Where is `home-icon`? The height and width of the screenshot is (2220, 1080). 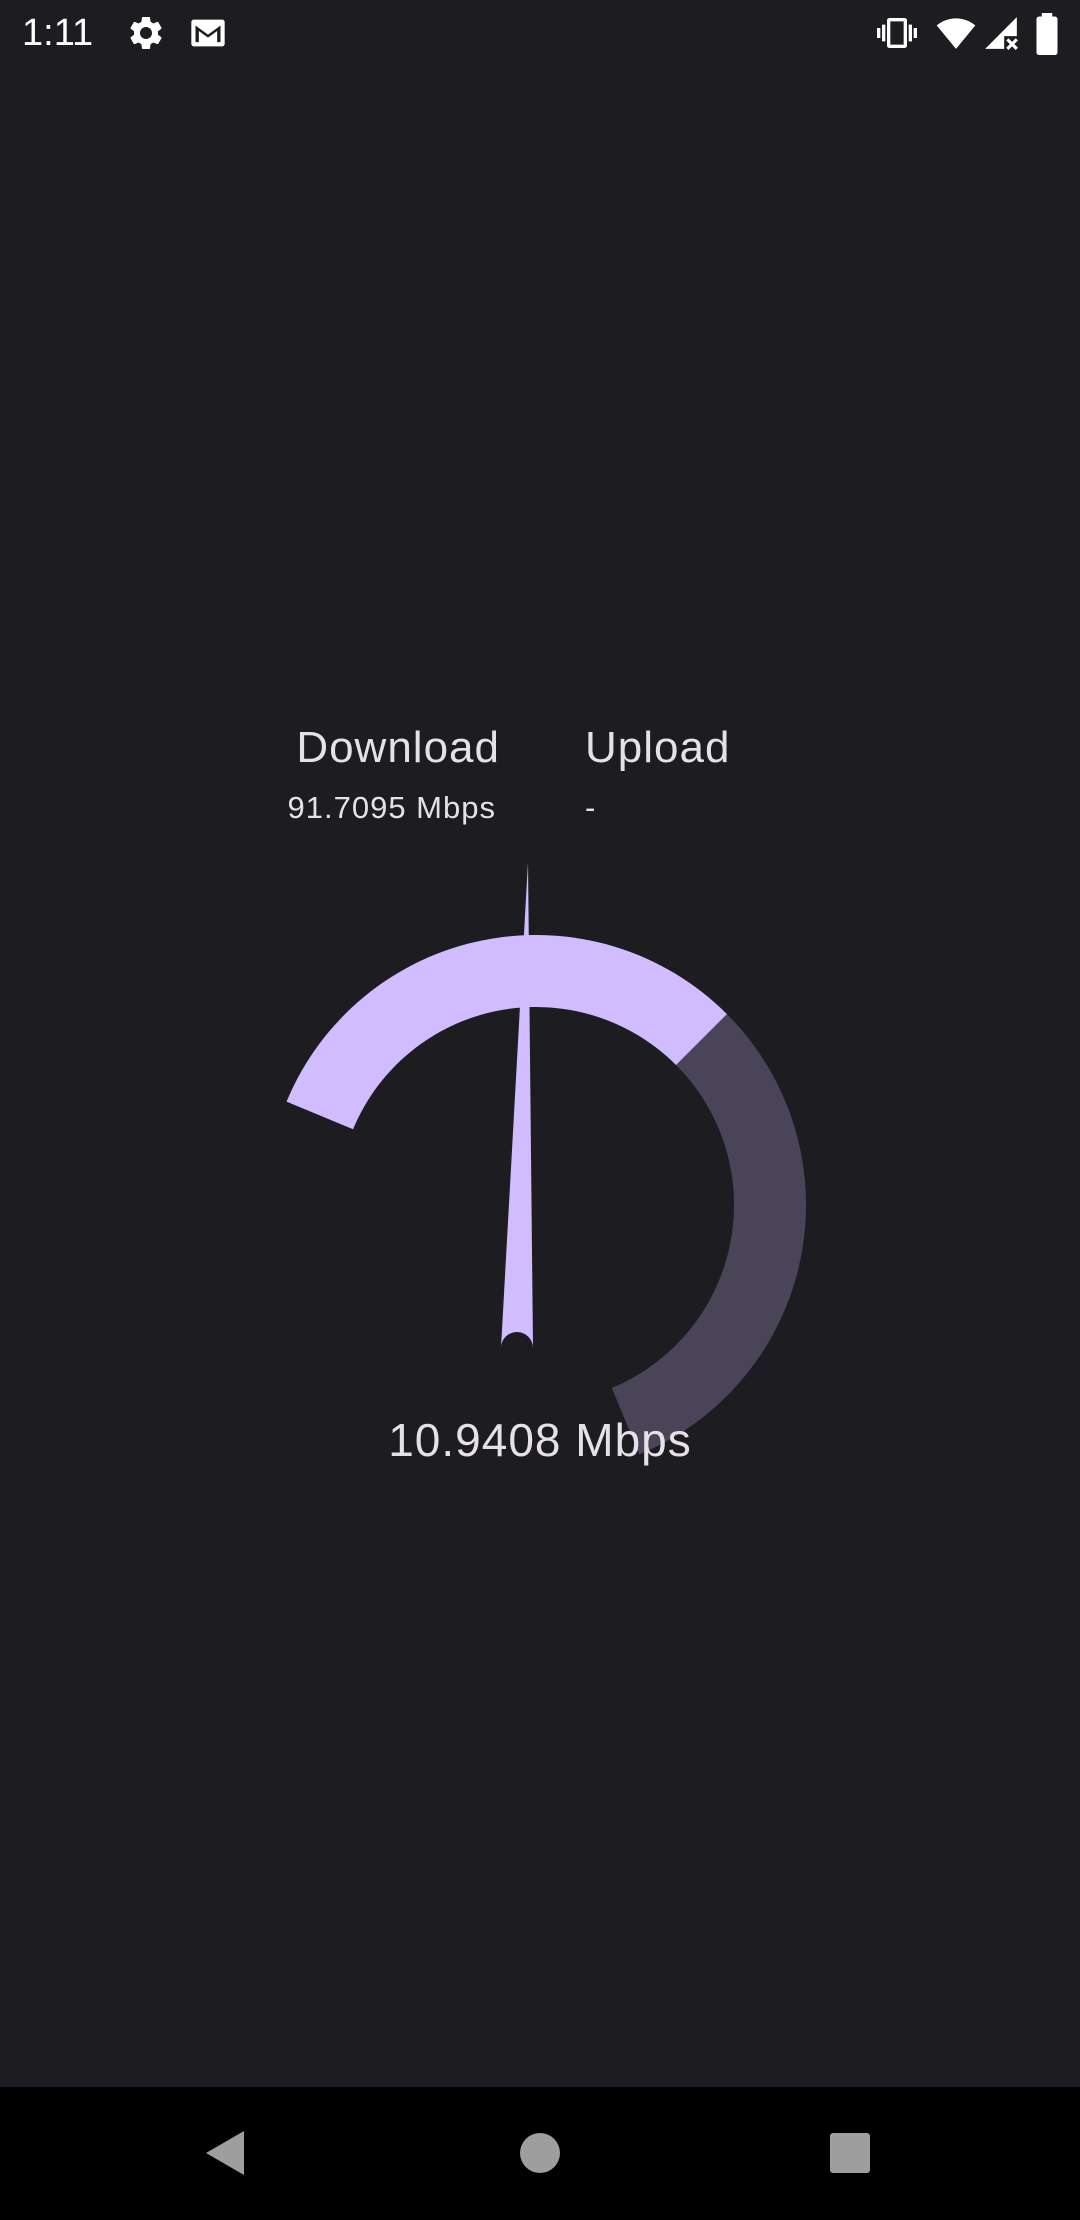 home-icon is located at coordinates (540, 2153).